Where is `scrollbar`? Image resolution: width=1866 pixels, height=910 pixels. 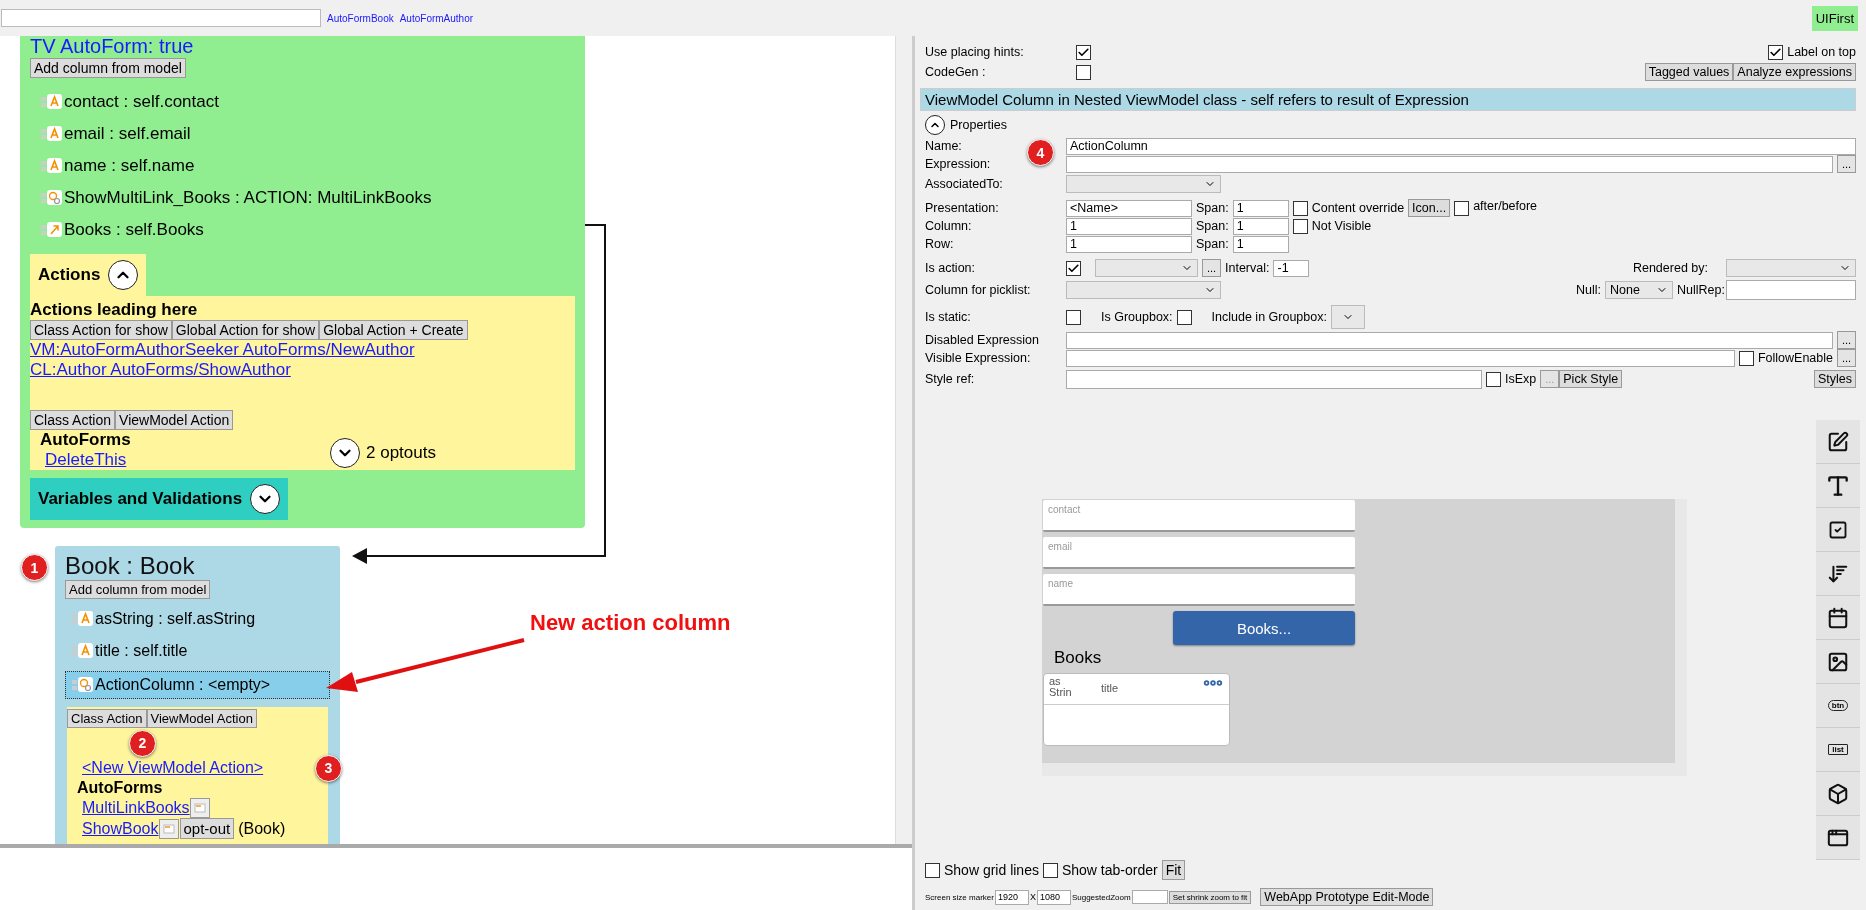
scrollbar is located at coordinates (903, 440).